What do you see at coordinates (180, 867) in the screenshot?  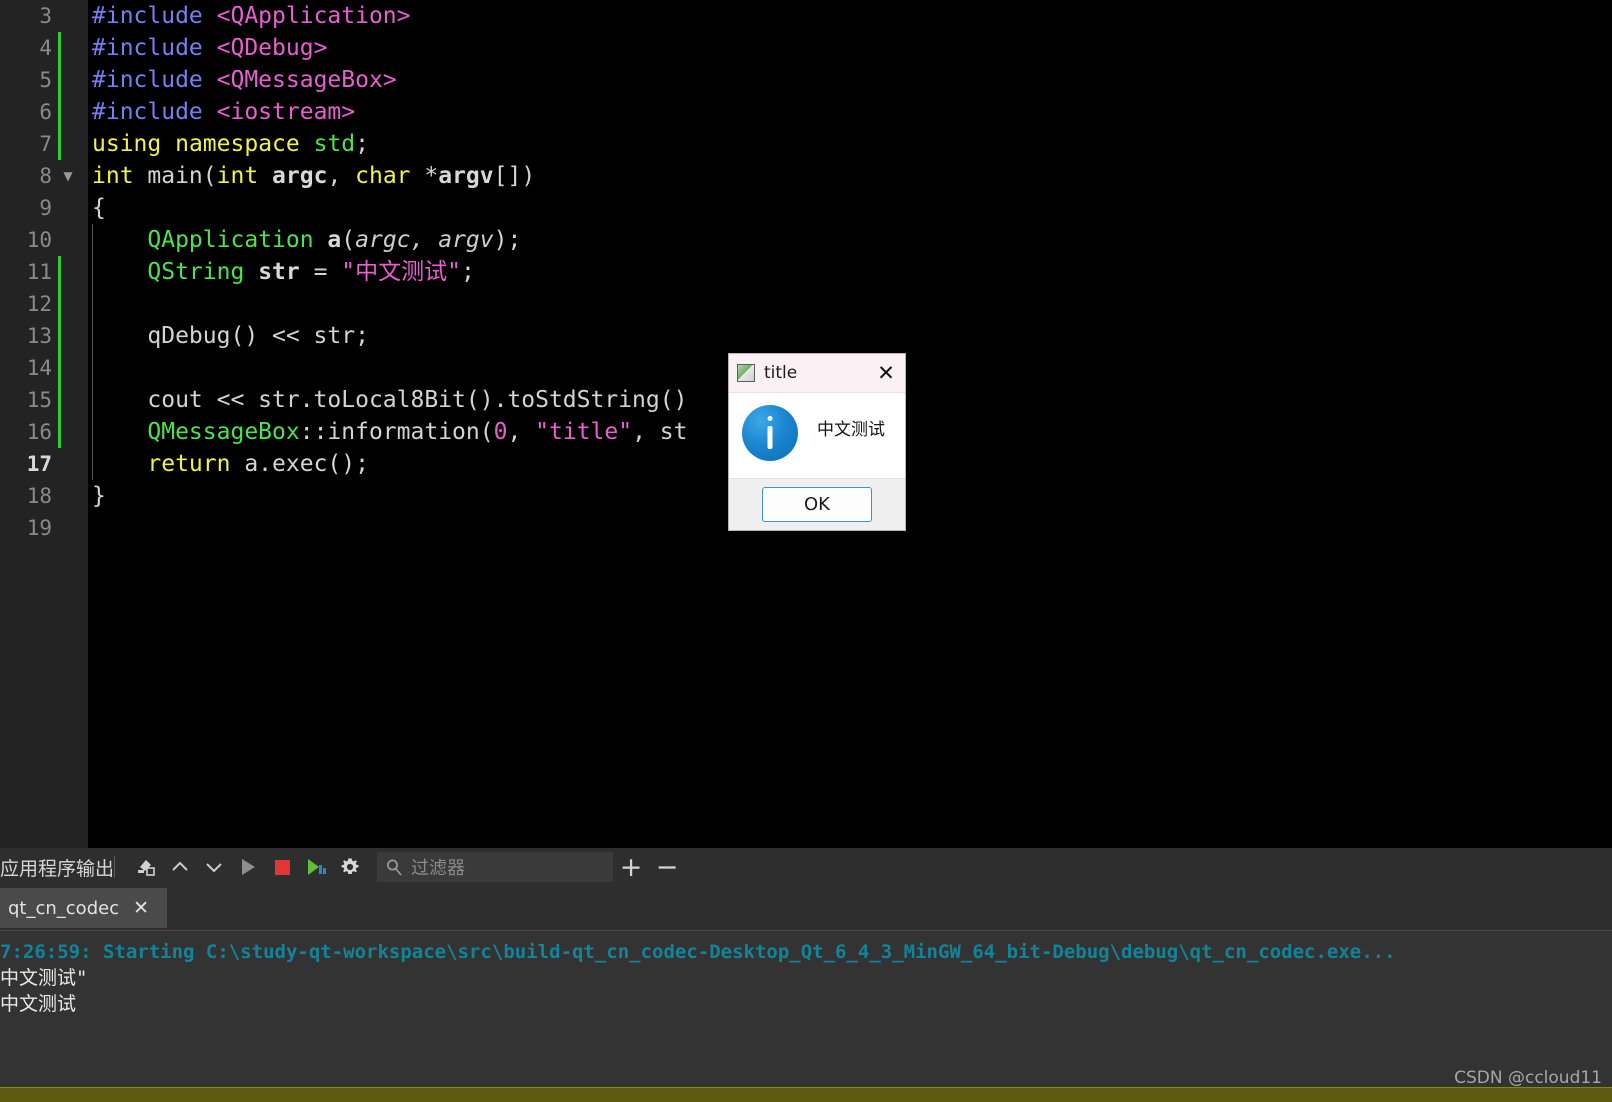 I see `chevron-up-icon` at bounding box center [180, 867].